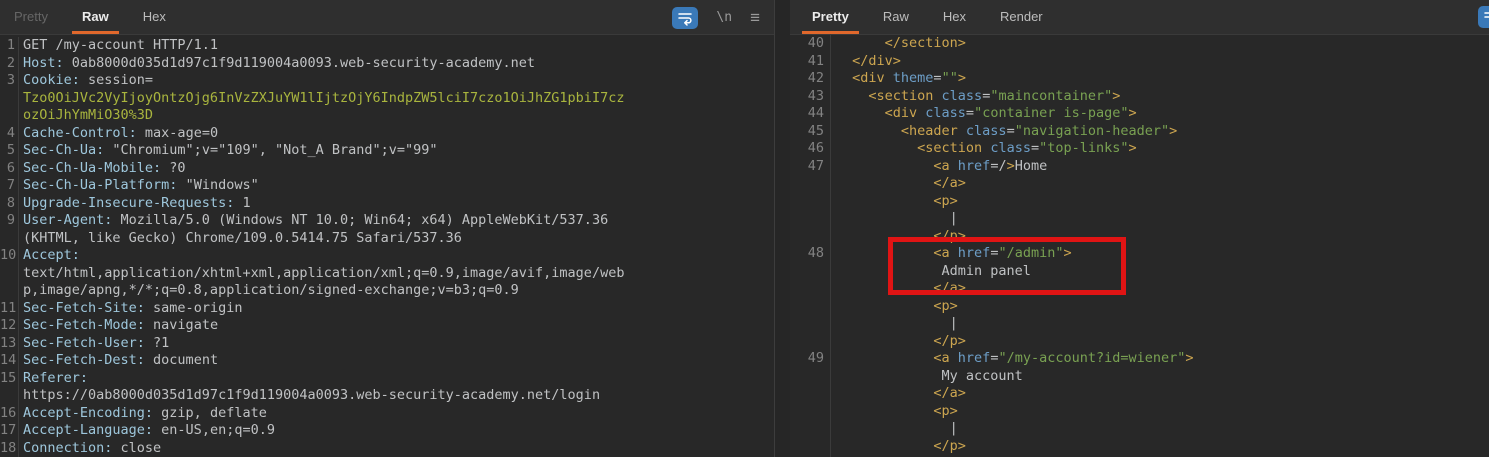 This screenshot has height=457, width=1489. What do you see at coordinates (387, 308) in the screenshot?
I see `code-line: 11 Sec-Fetch-Site: same-origin` at bounding box center [387, 308].